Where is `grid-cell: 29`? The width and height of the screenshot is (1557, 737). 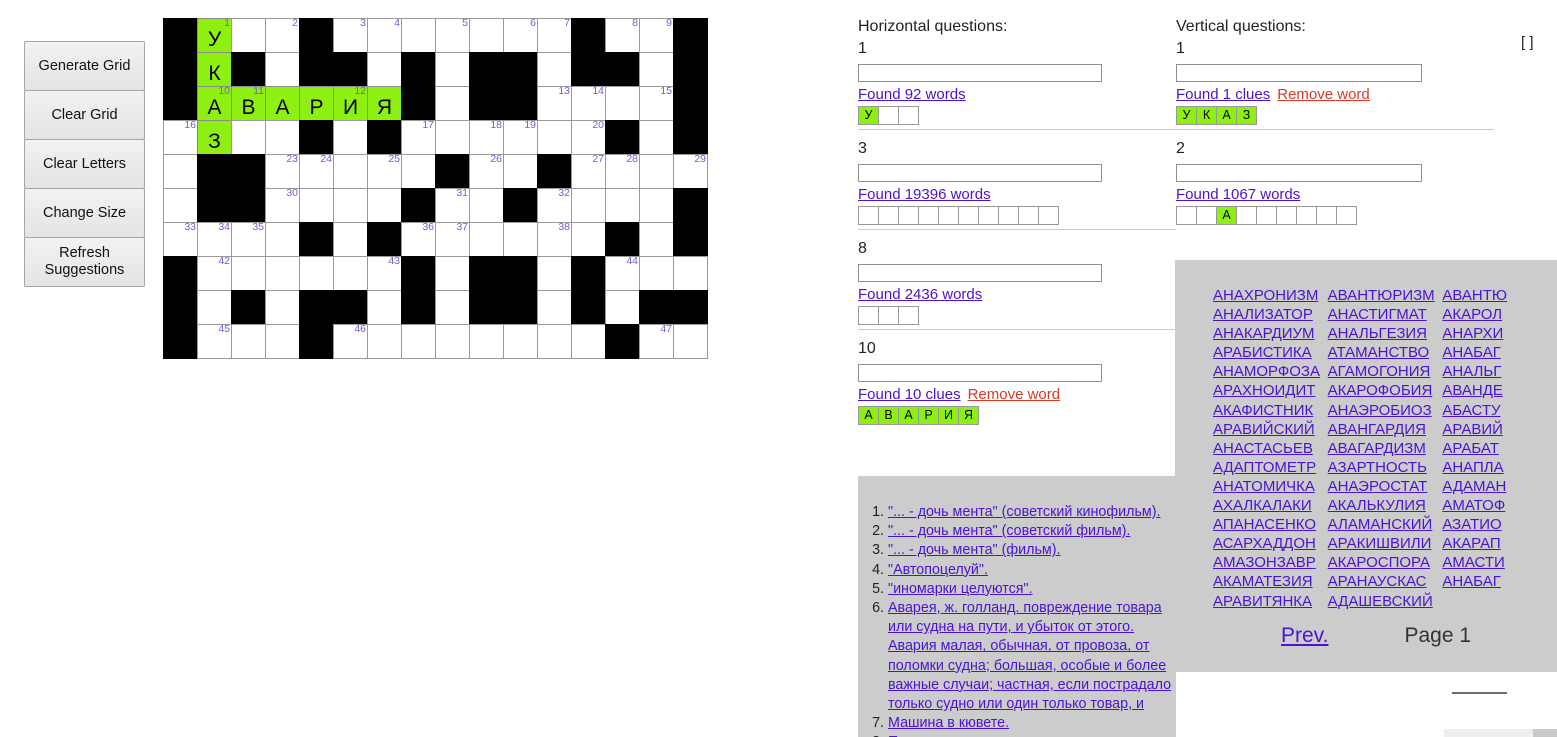 grid-cell: 29 is located at coordinates (690, 171).